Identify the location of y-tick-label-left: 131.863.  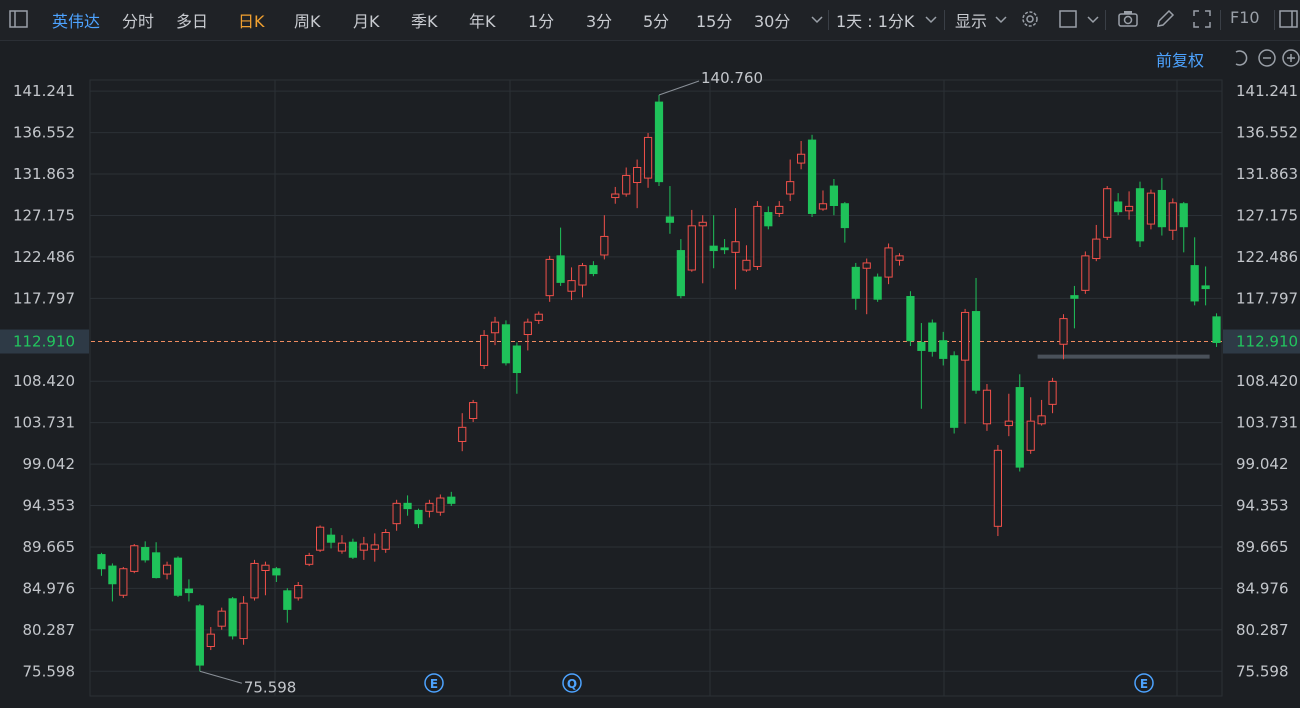
(44, 174).